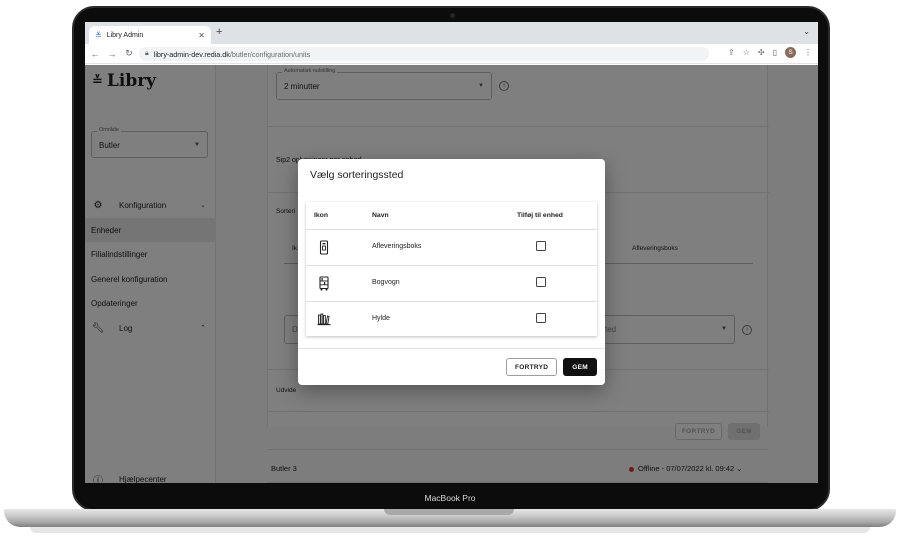 This screenshot has height=541, width=900. I want to click on browser-tabbar: ≚ Libry Admin ✕ + ⌄, so click(451, 33).